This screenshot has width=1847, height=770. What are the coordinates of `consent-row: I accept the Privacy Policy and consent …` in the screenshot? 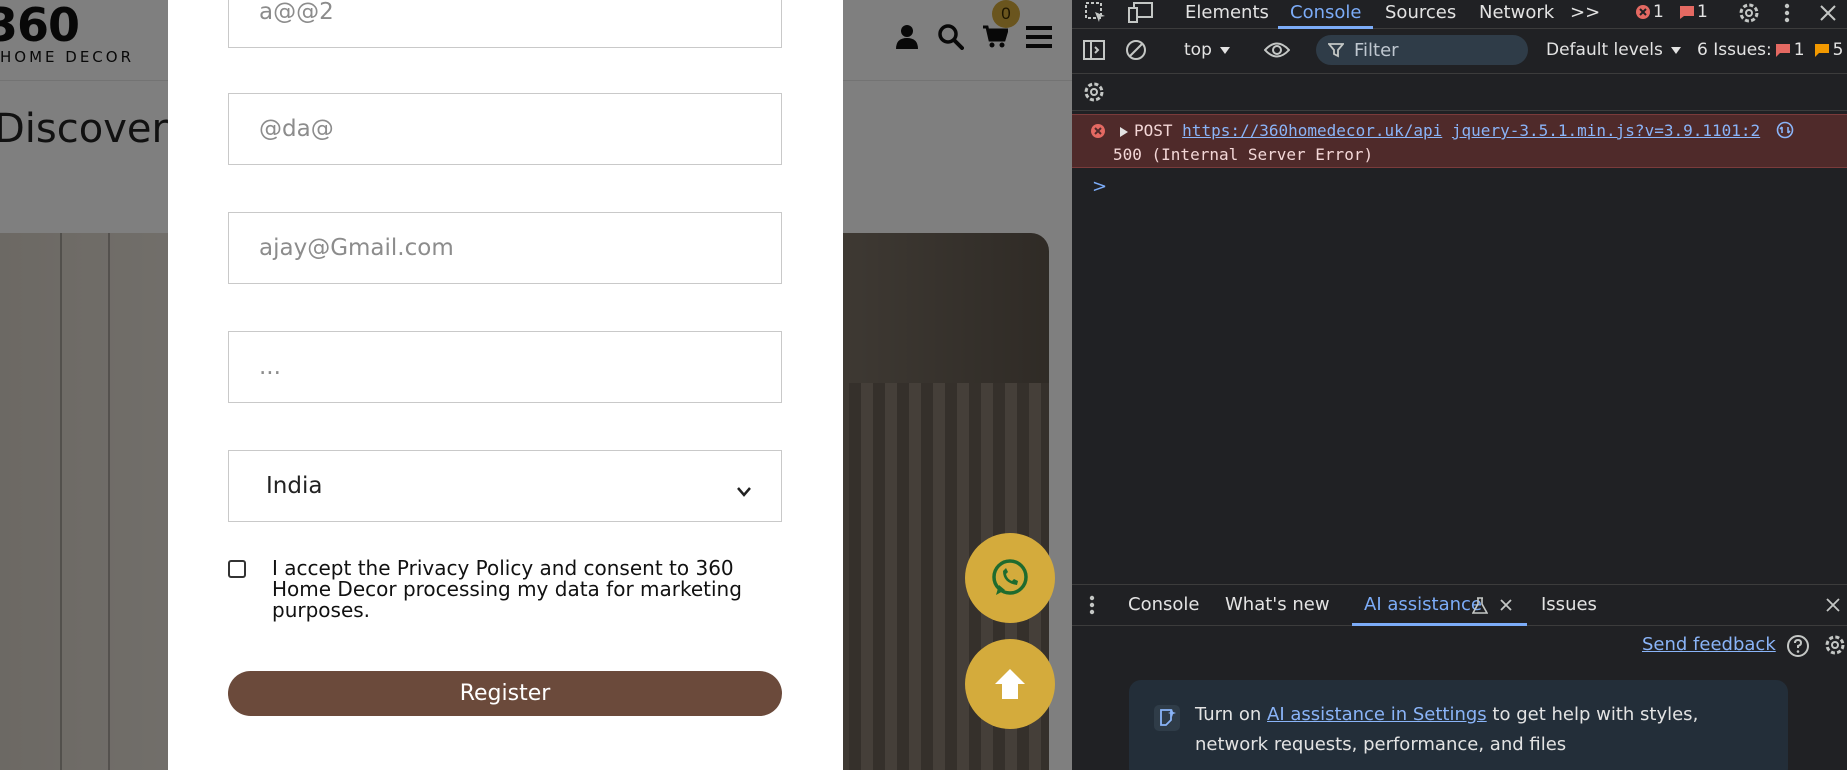 It's located at (508, 589).